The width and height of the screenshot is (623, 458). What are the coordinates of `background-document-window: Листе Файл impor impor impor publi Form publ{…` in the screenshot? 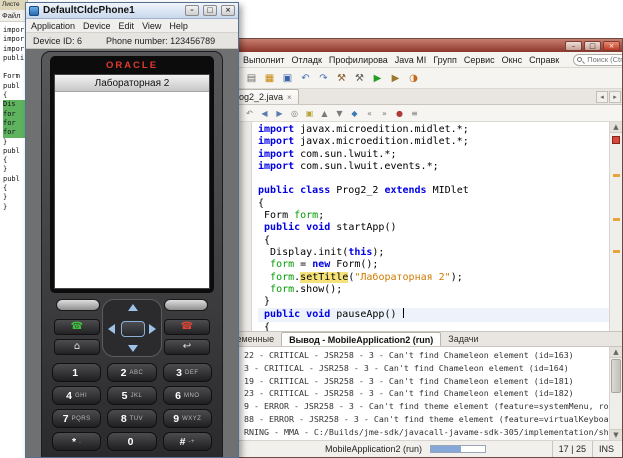 It's located at (14, 229).